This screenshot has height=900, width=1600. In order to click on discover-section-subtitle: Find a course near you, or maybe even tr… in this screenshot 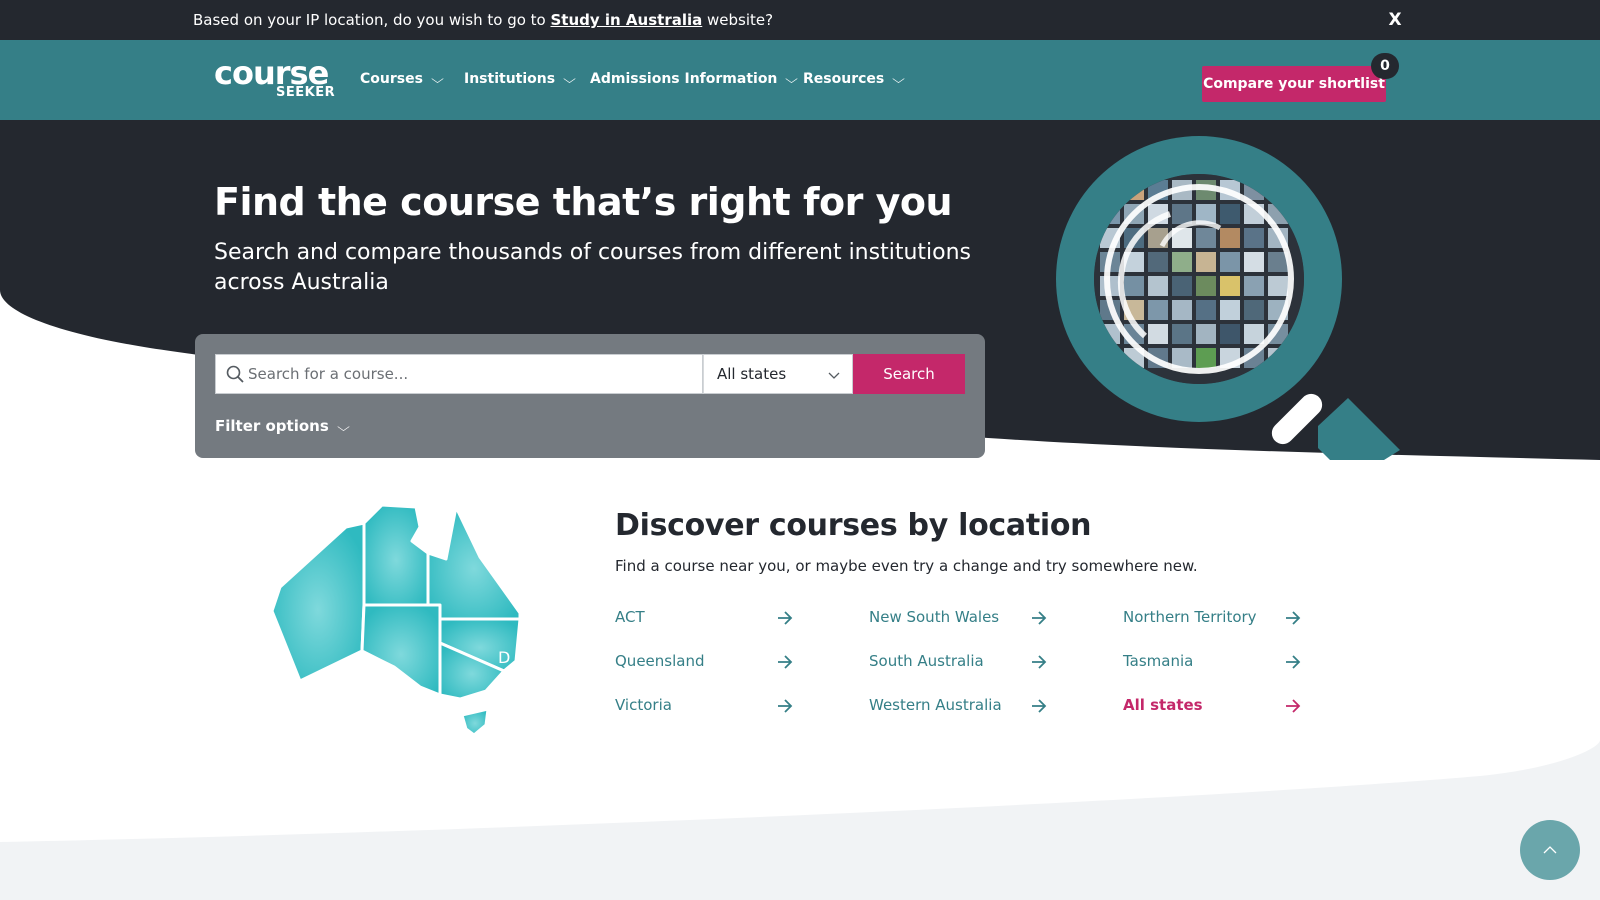, I will do `click(906, 566)`.